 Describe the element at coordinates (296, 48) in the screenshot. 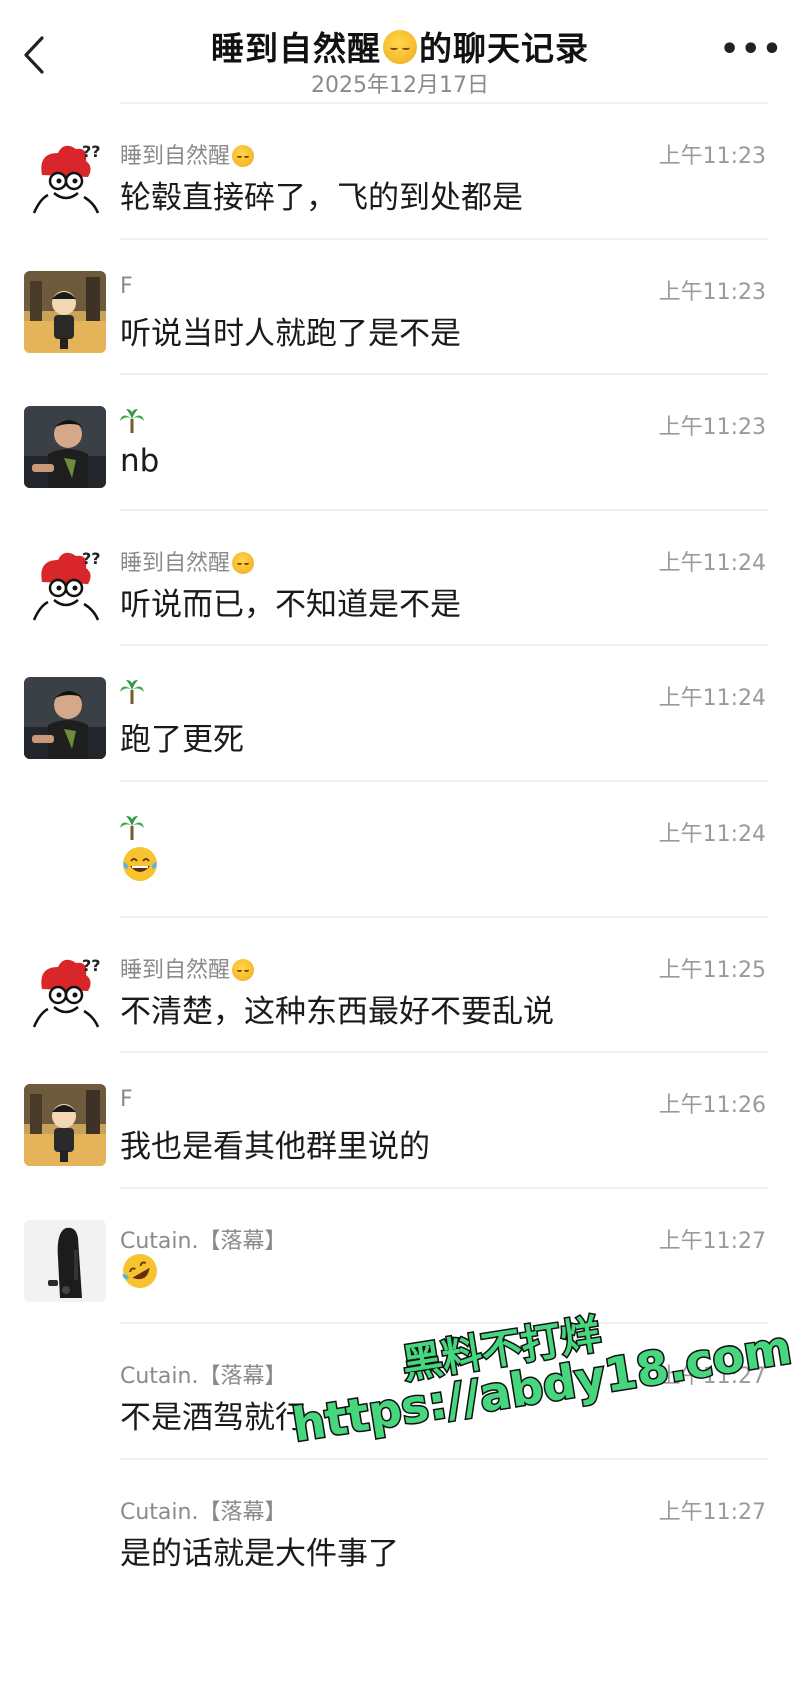

I see `title-prefix: 睡到自然醒` at that location.